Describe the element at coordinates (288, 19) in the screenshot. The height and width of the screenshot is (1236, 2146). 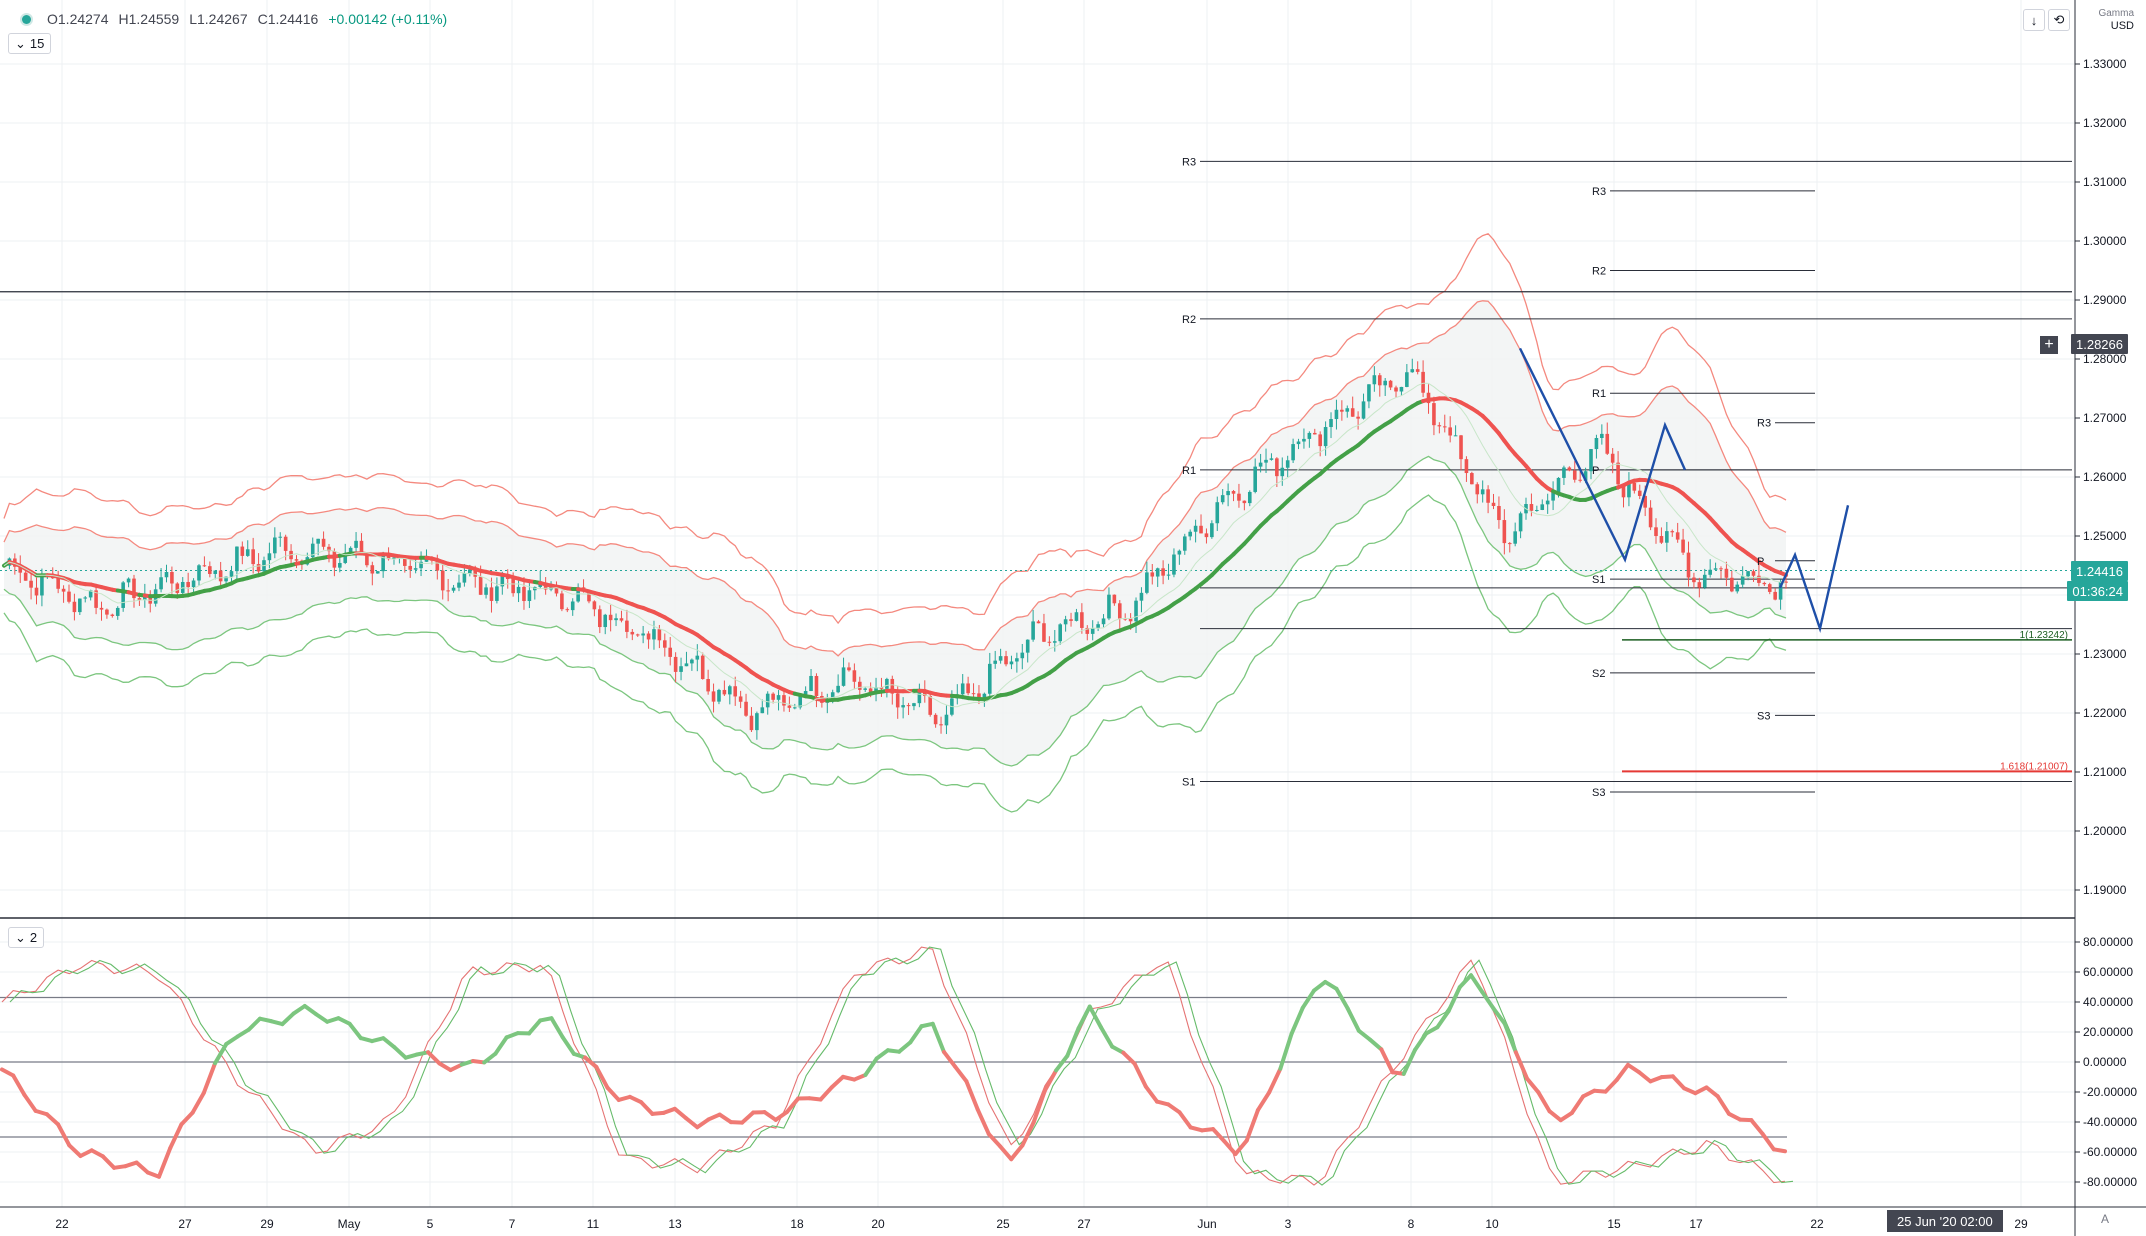
I see `close-value: C1.24416` at that location.